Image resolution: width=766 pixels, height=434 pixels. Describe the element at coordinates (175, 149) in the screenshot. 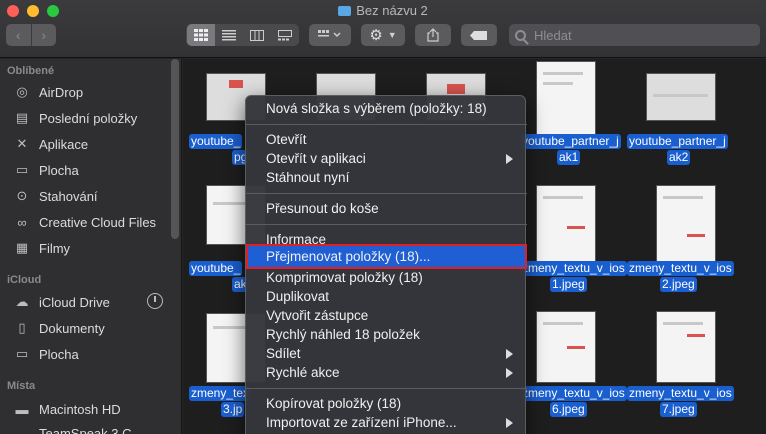

I see `sidebar-scrollbar` at that location.